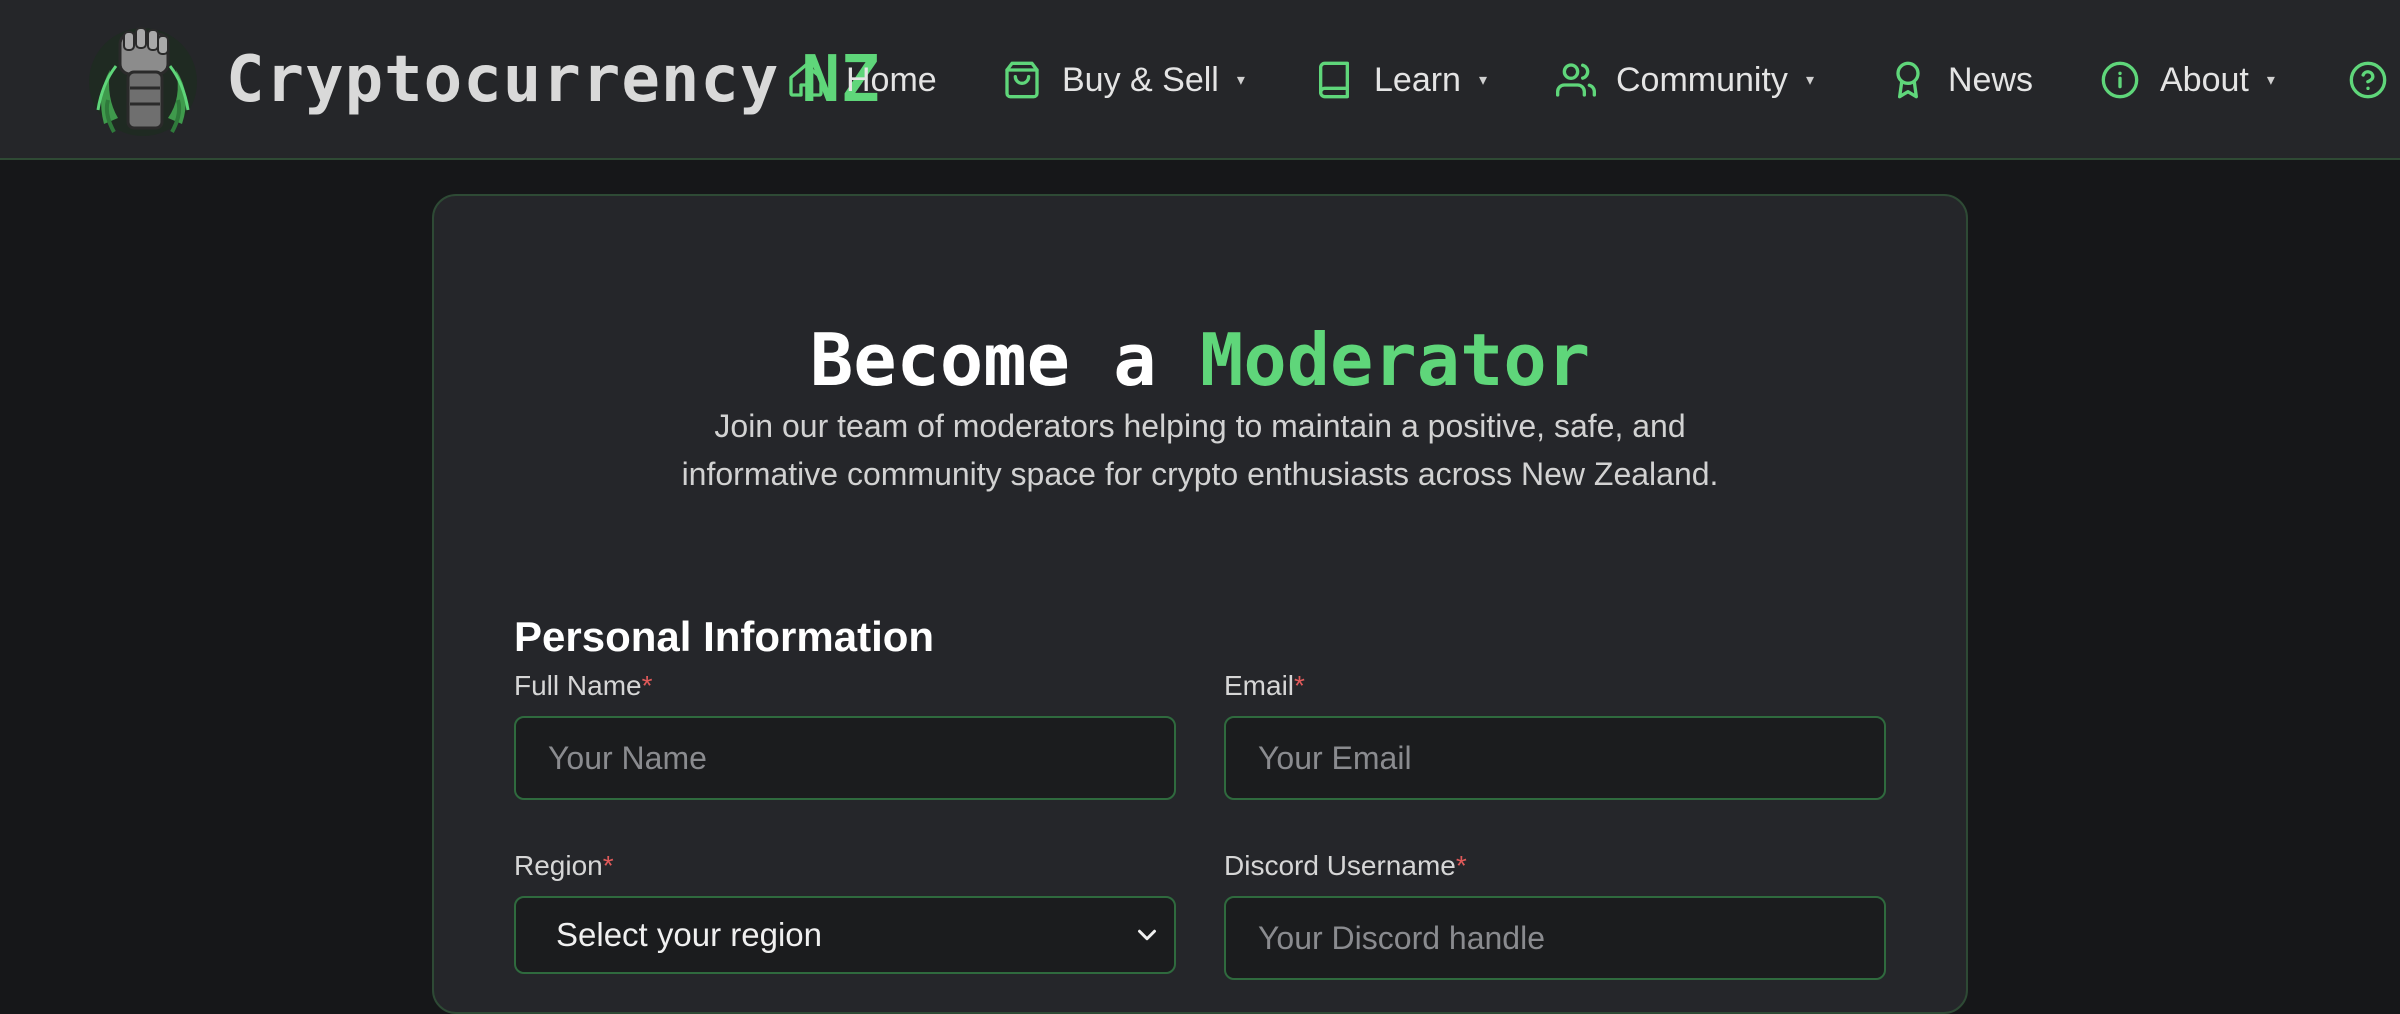 The height and width of the screenshot is (1014, 2400). I want to click on chevron-down-icon, so click(1147, 935).